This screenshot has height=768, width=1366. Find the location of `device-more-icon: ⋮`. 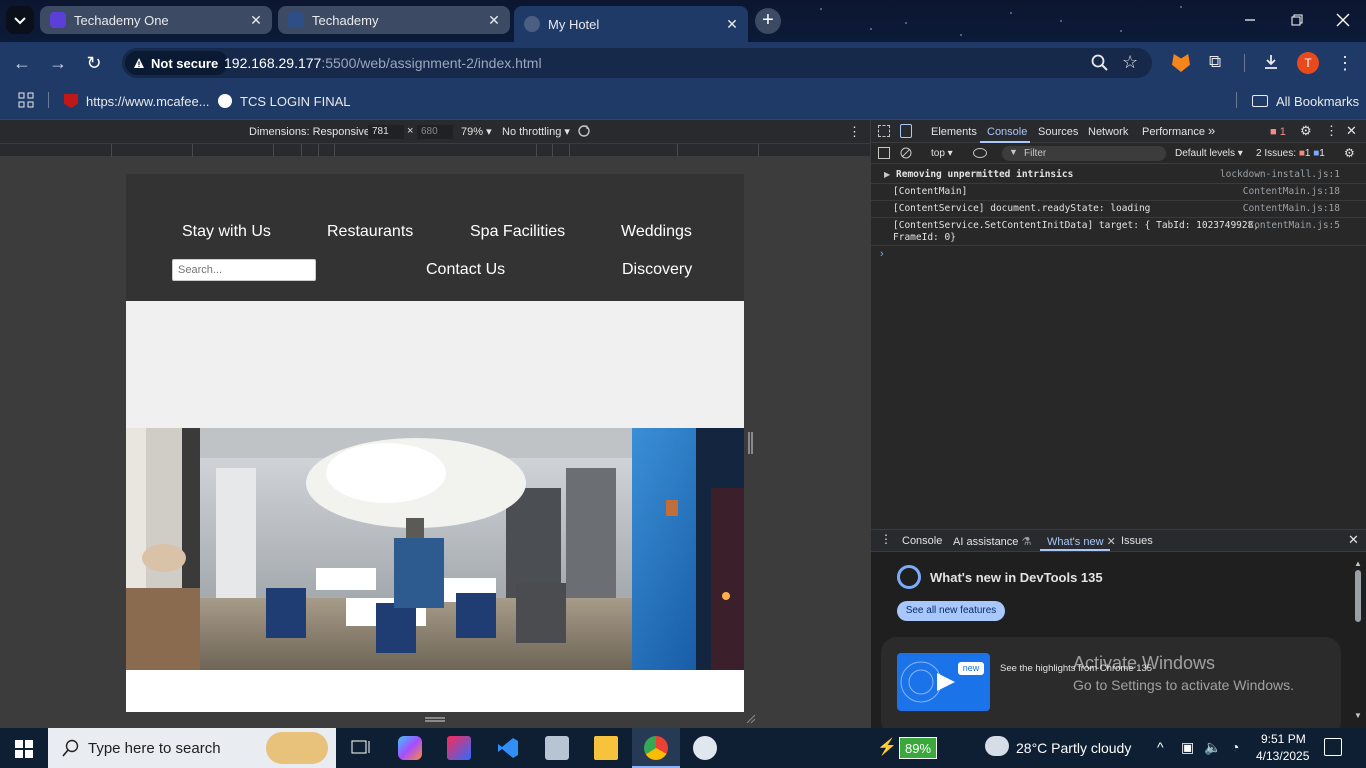

device-more-icon: ⋮ is located at coordinates (854, 132).